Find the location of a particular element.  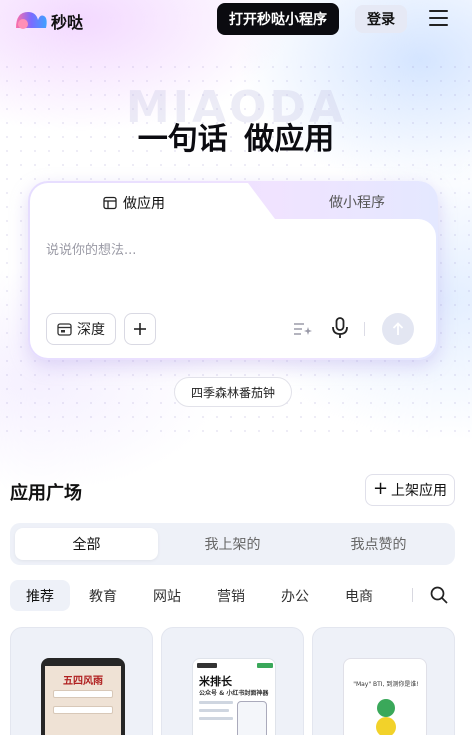

publish-app-label: 上架应用 is located at coordinates (419, 491).